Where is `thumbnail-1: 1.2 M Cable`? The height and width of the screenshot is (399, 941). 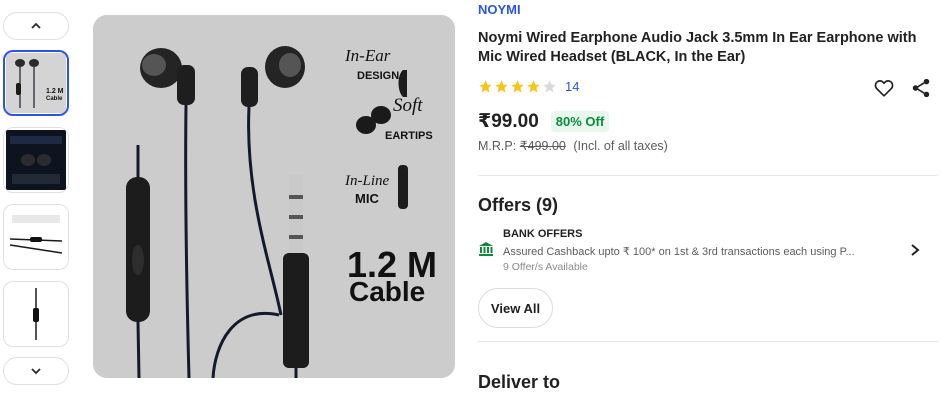
thumbnail-1: 1.2 M Cable is located at coordinates (36, 83).